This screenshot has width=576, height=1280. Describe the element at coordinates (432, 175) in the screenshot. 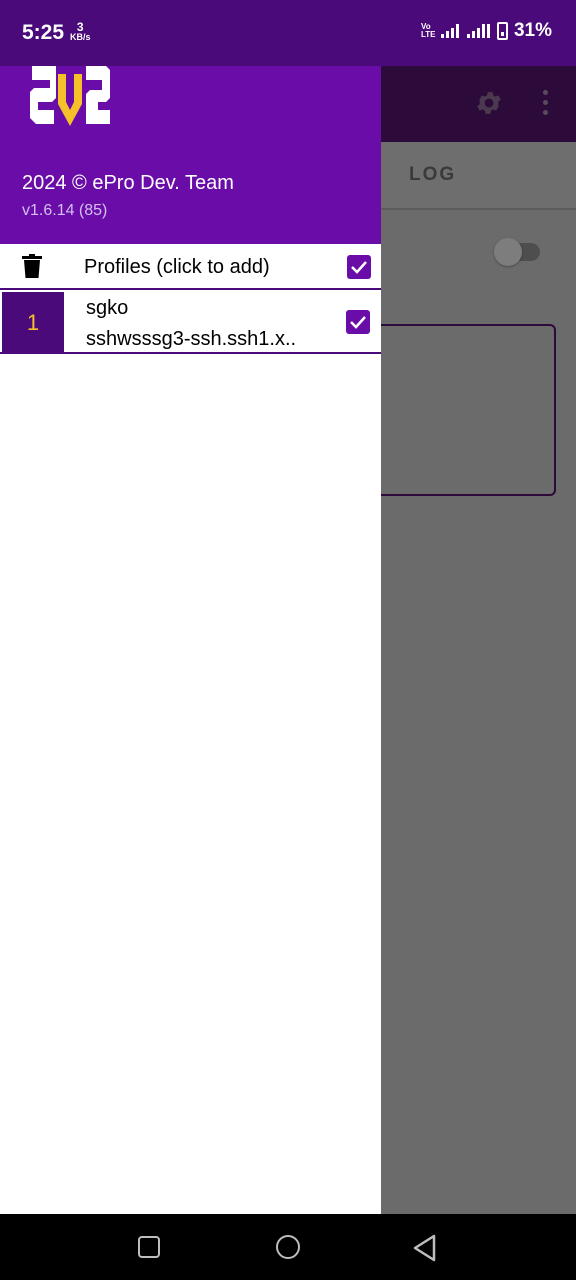

I see `tab-log: LOG` at that location.